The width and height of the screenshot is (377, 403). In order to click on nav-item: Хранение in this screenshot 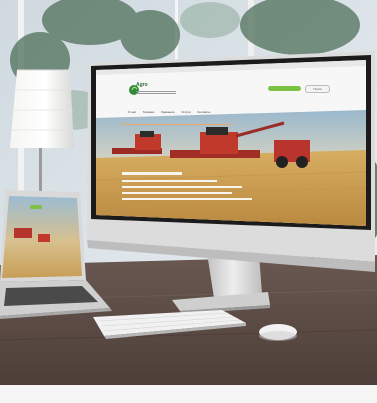, I will do `click(168, 112)`.